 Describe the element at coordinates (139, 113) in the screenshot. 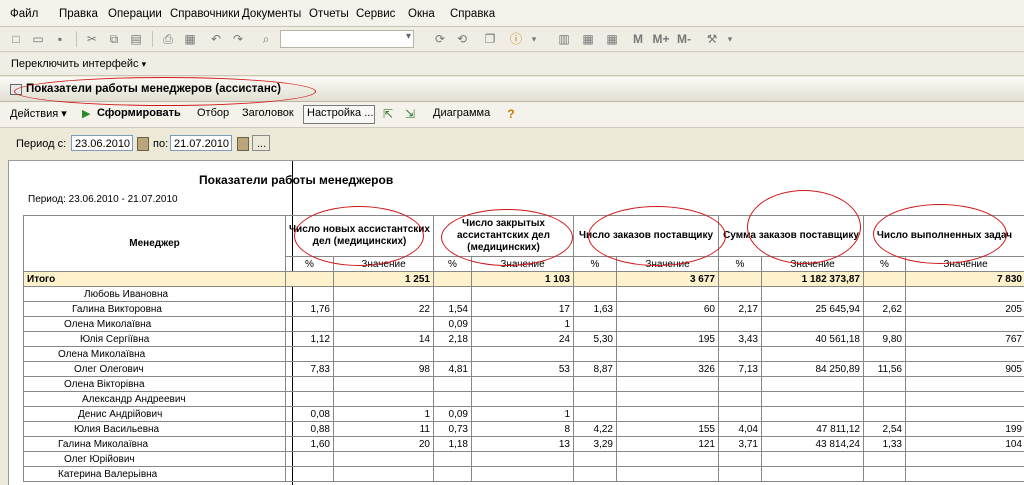

I see `generate-button: Сформировать` at that location.